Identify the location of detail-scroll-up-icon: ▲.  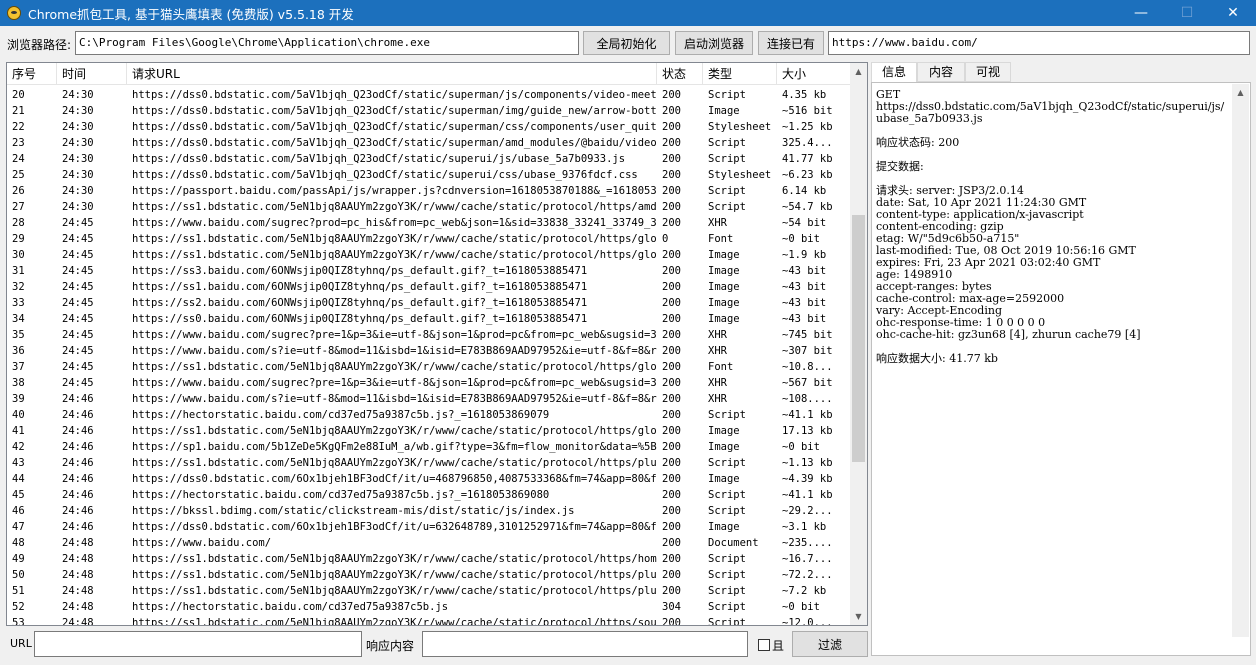
(1240, 92).